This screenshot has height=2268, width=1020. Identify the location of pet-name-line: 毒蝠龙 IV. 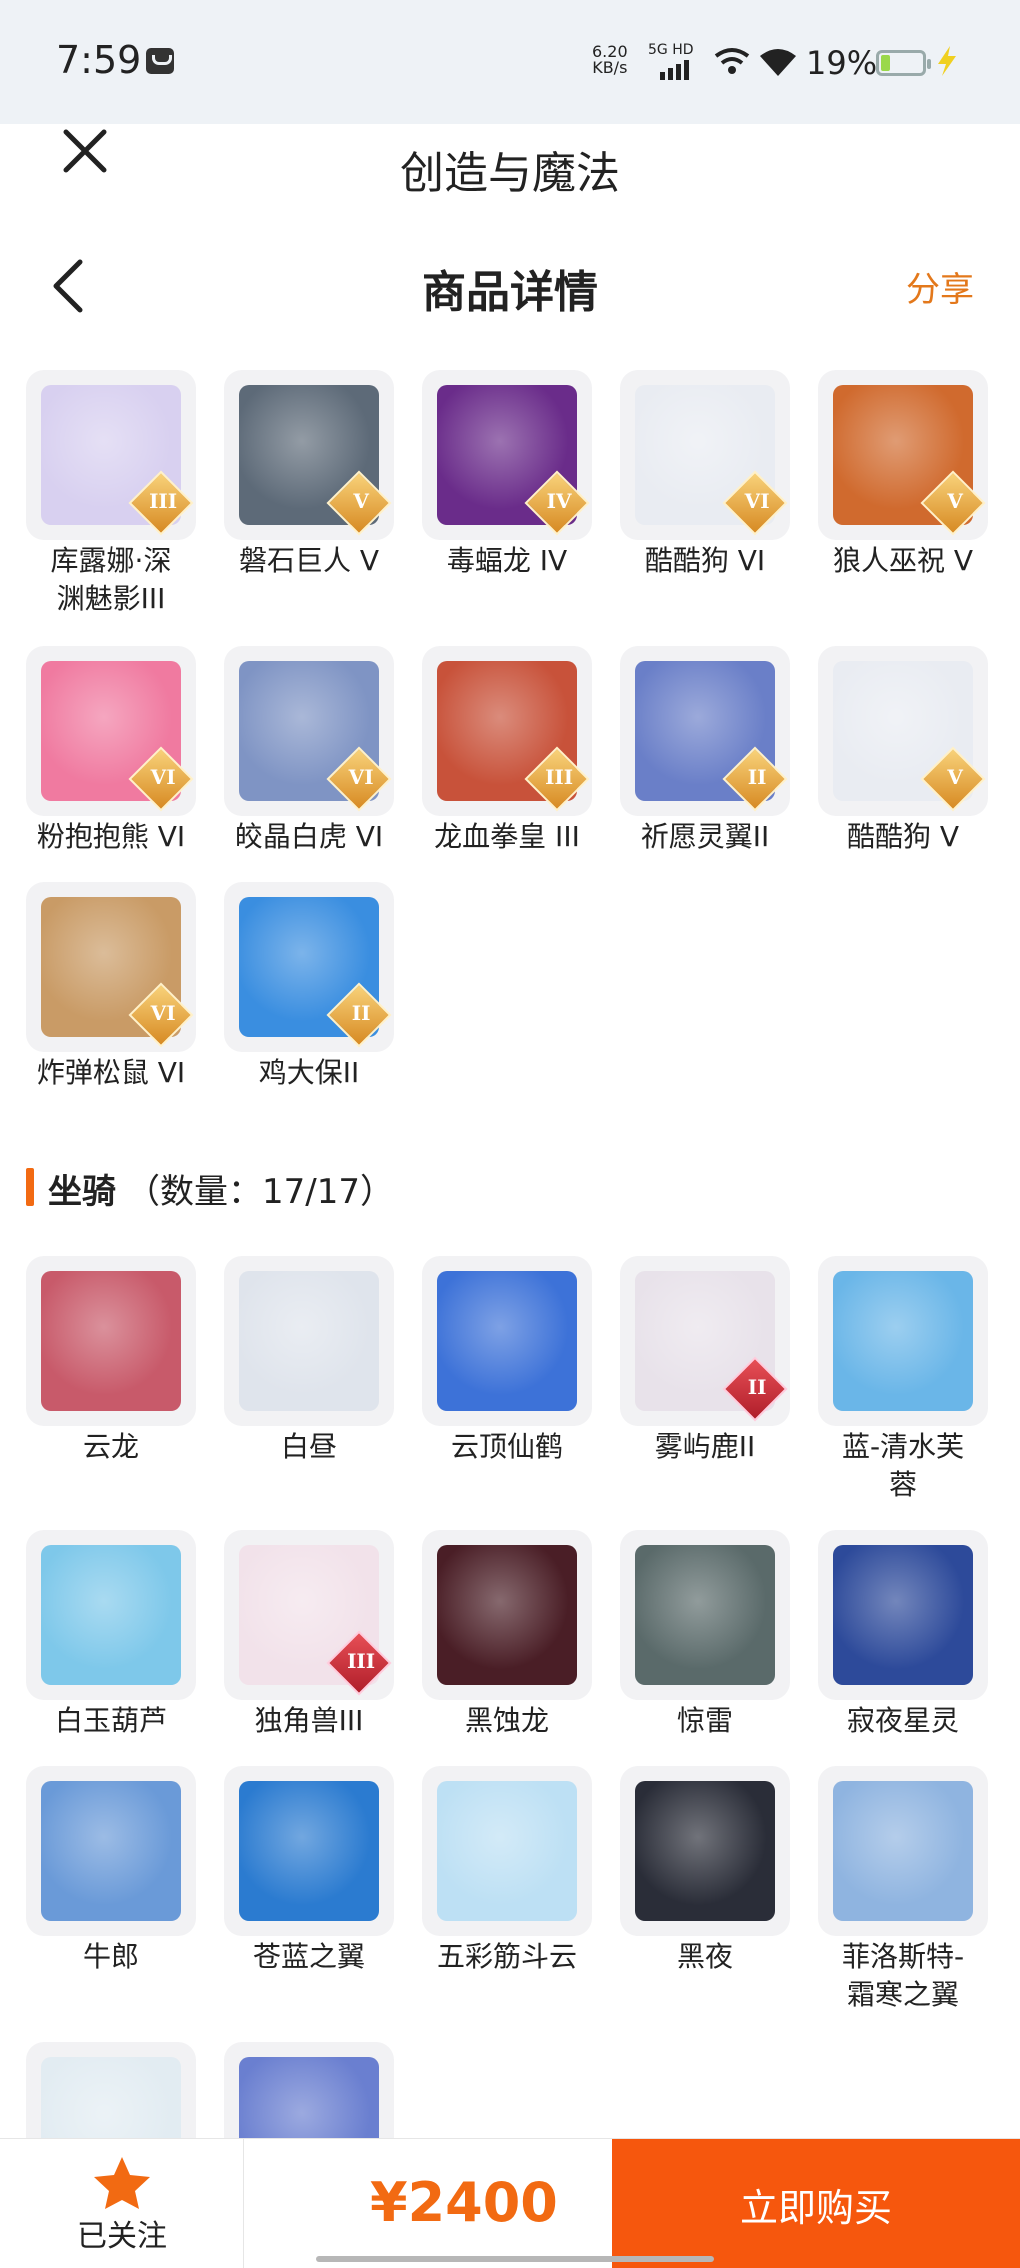
(507, 560).